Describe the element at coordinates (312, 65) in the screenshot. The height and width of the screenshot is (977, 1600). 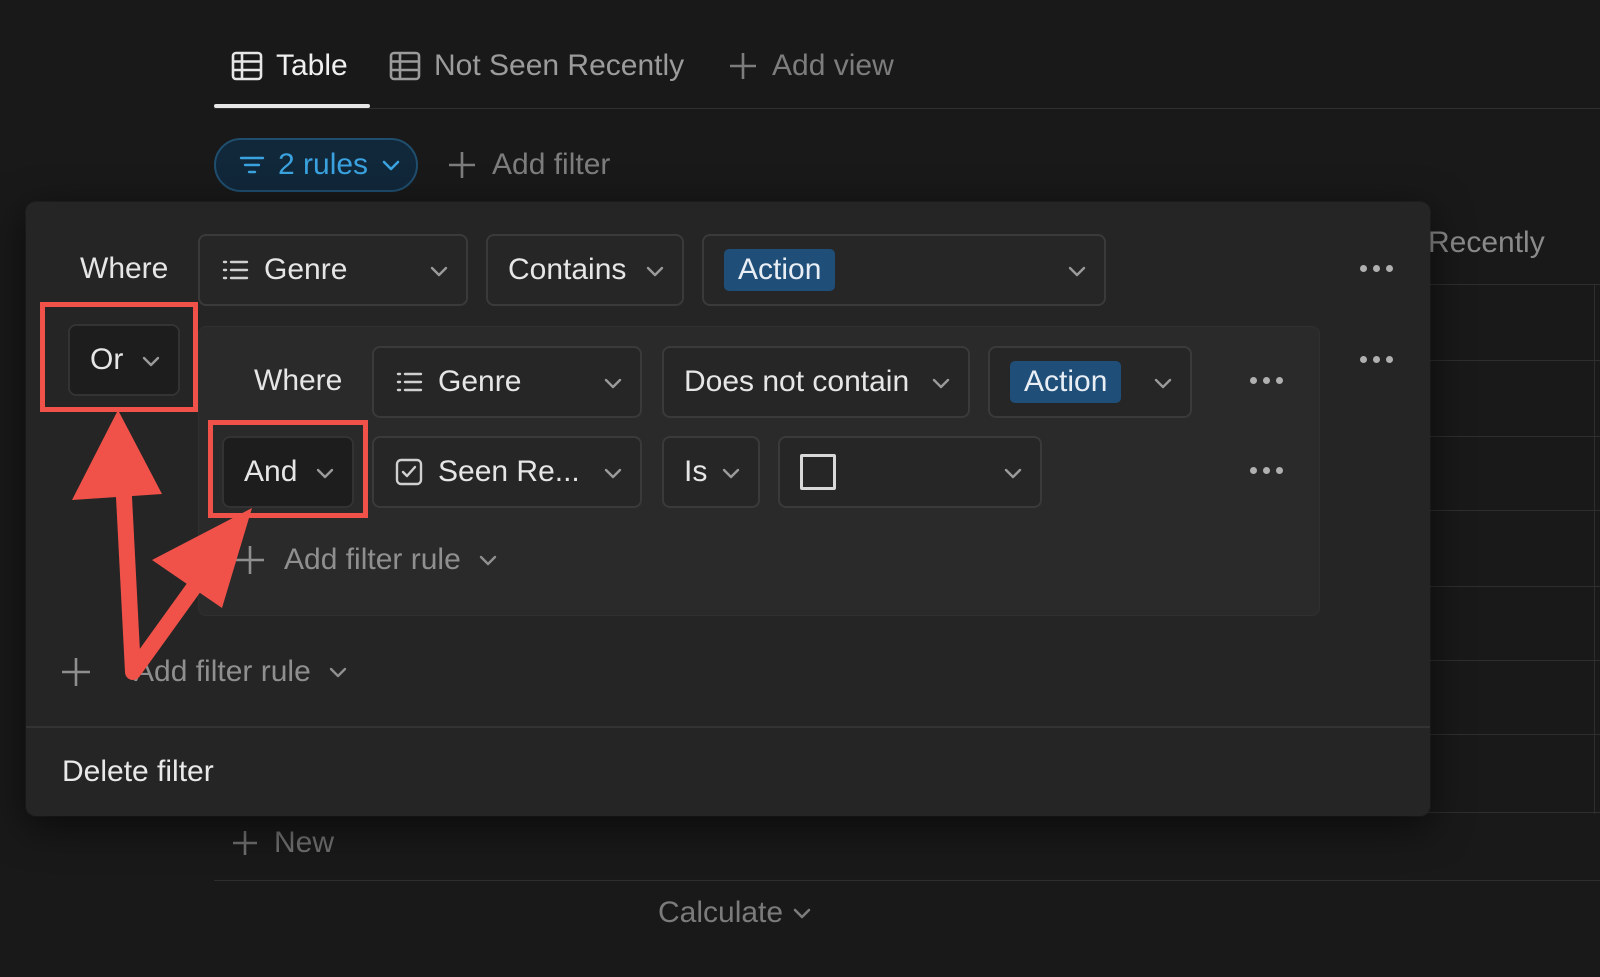
I see `tab-label: Table` at that location.